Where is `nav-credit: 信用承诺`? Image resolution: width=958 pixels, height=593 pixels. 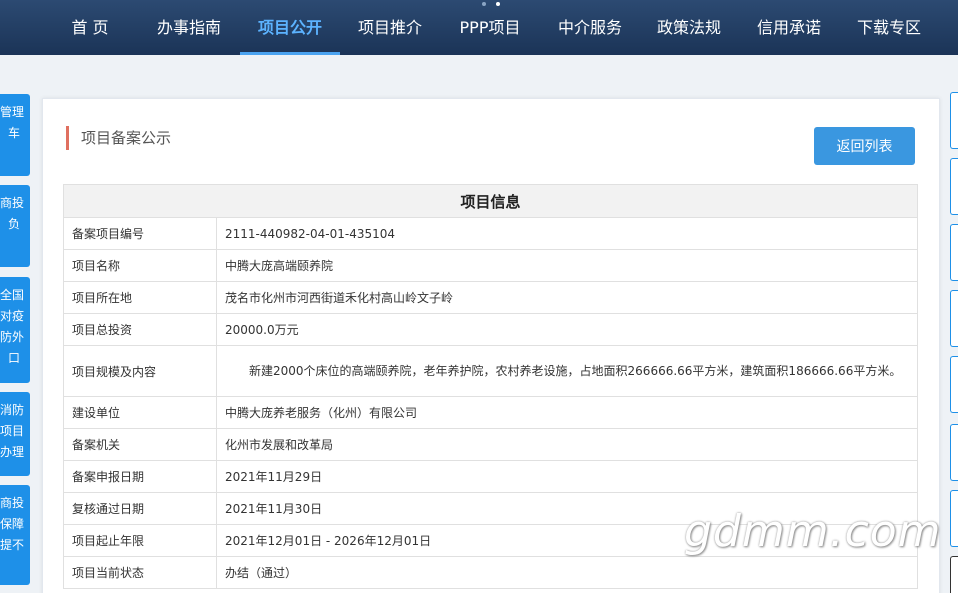 nav-credit: 信用承诺 is located at coordinates (789, 27).